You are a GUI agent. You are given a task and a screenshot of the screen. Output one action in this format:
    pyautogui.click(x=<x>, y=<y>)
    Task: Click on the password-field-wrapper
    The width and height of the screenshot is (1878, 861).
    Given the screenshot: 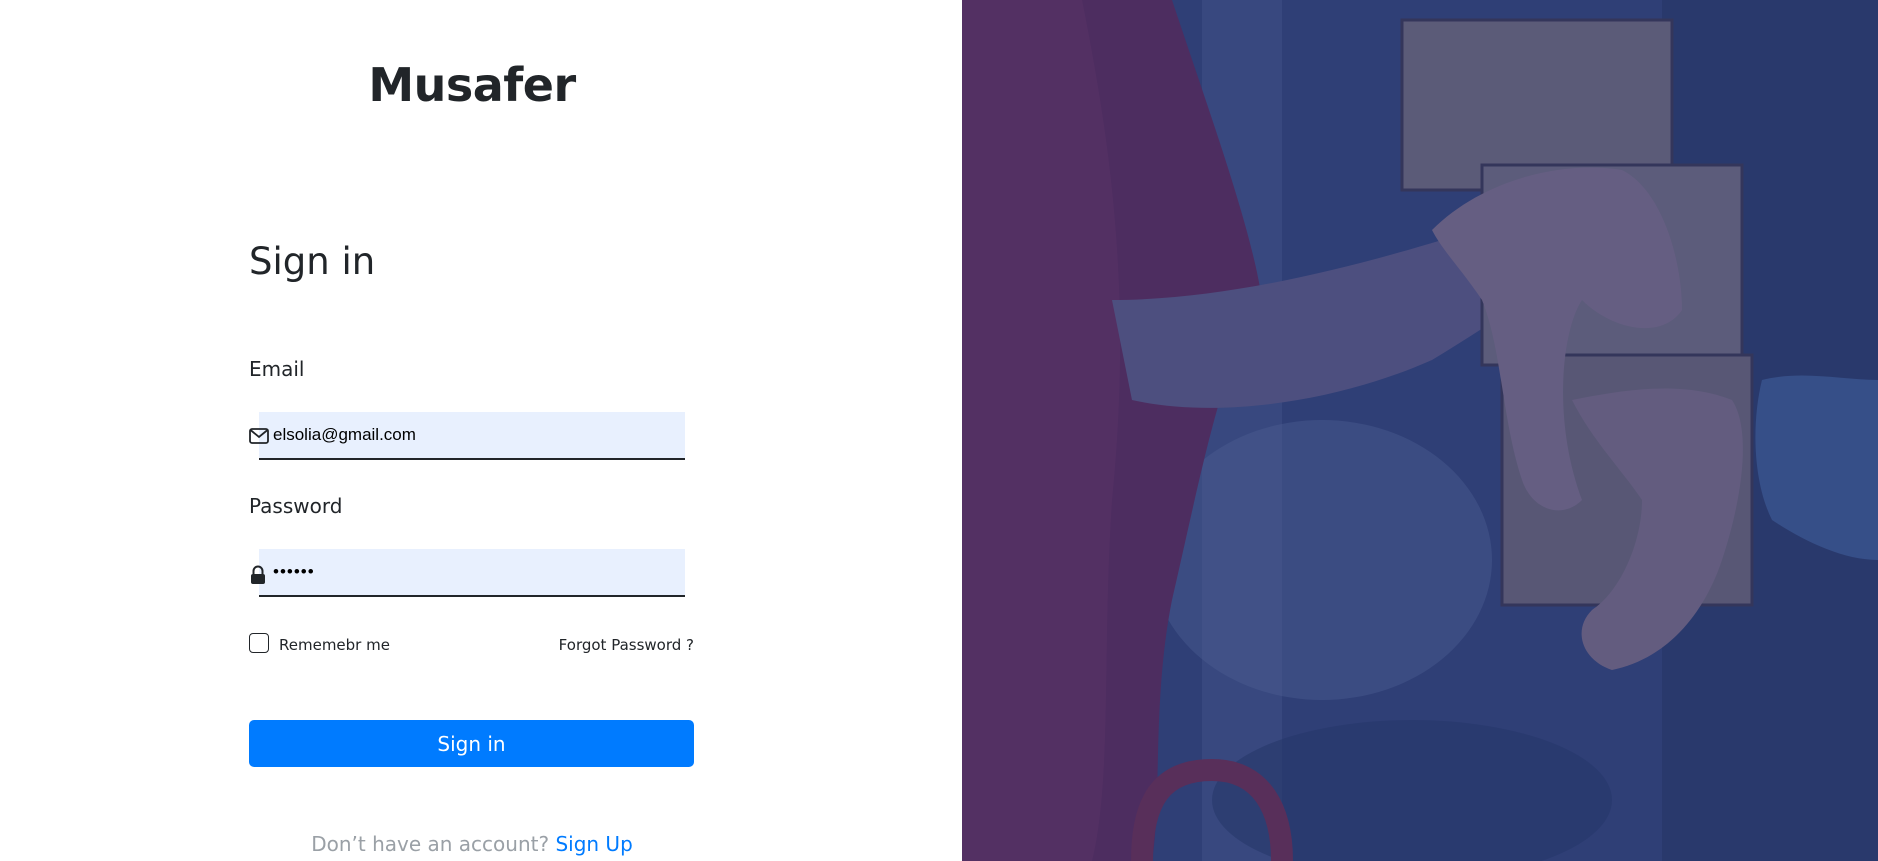 What is the action you would take?
    pyautogui.click(x=467, y=573)
    